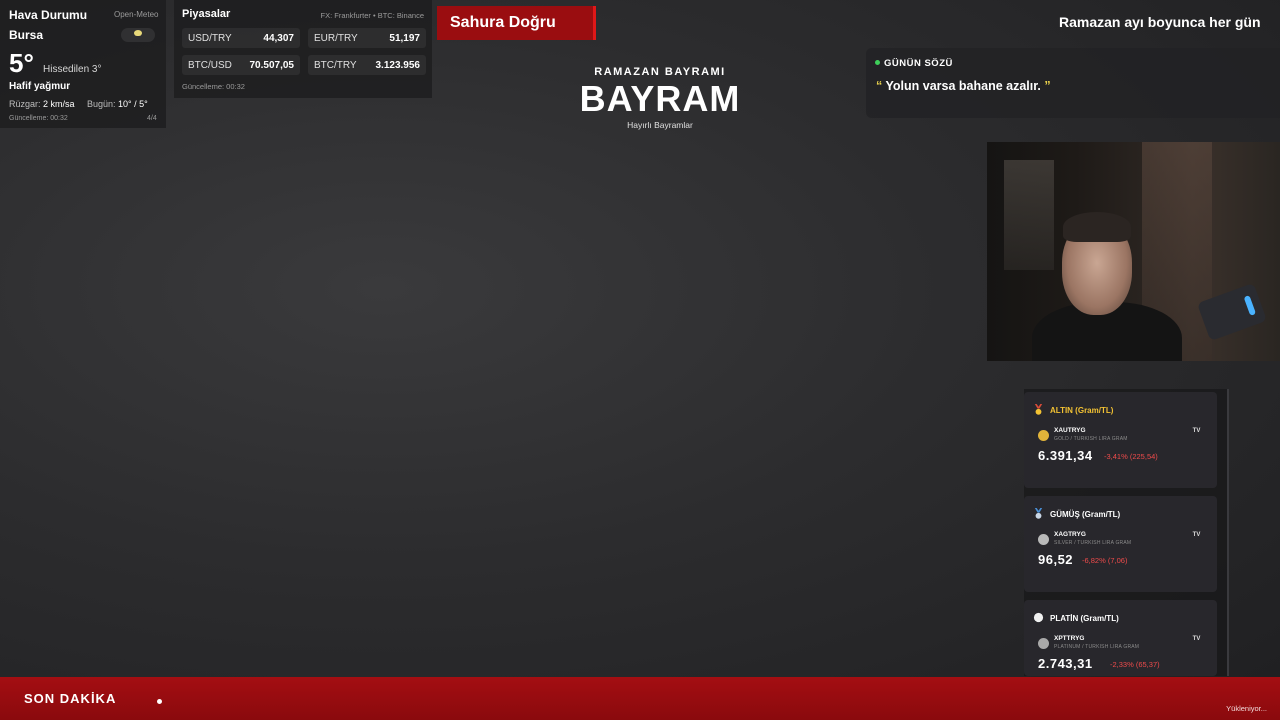  I want to click on quote-heading: GÜNÜN SÖZÜ, so click(918, 63).